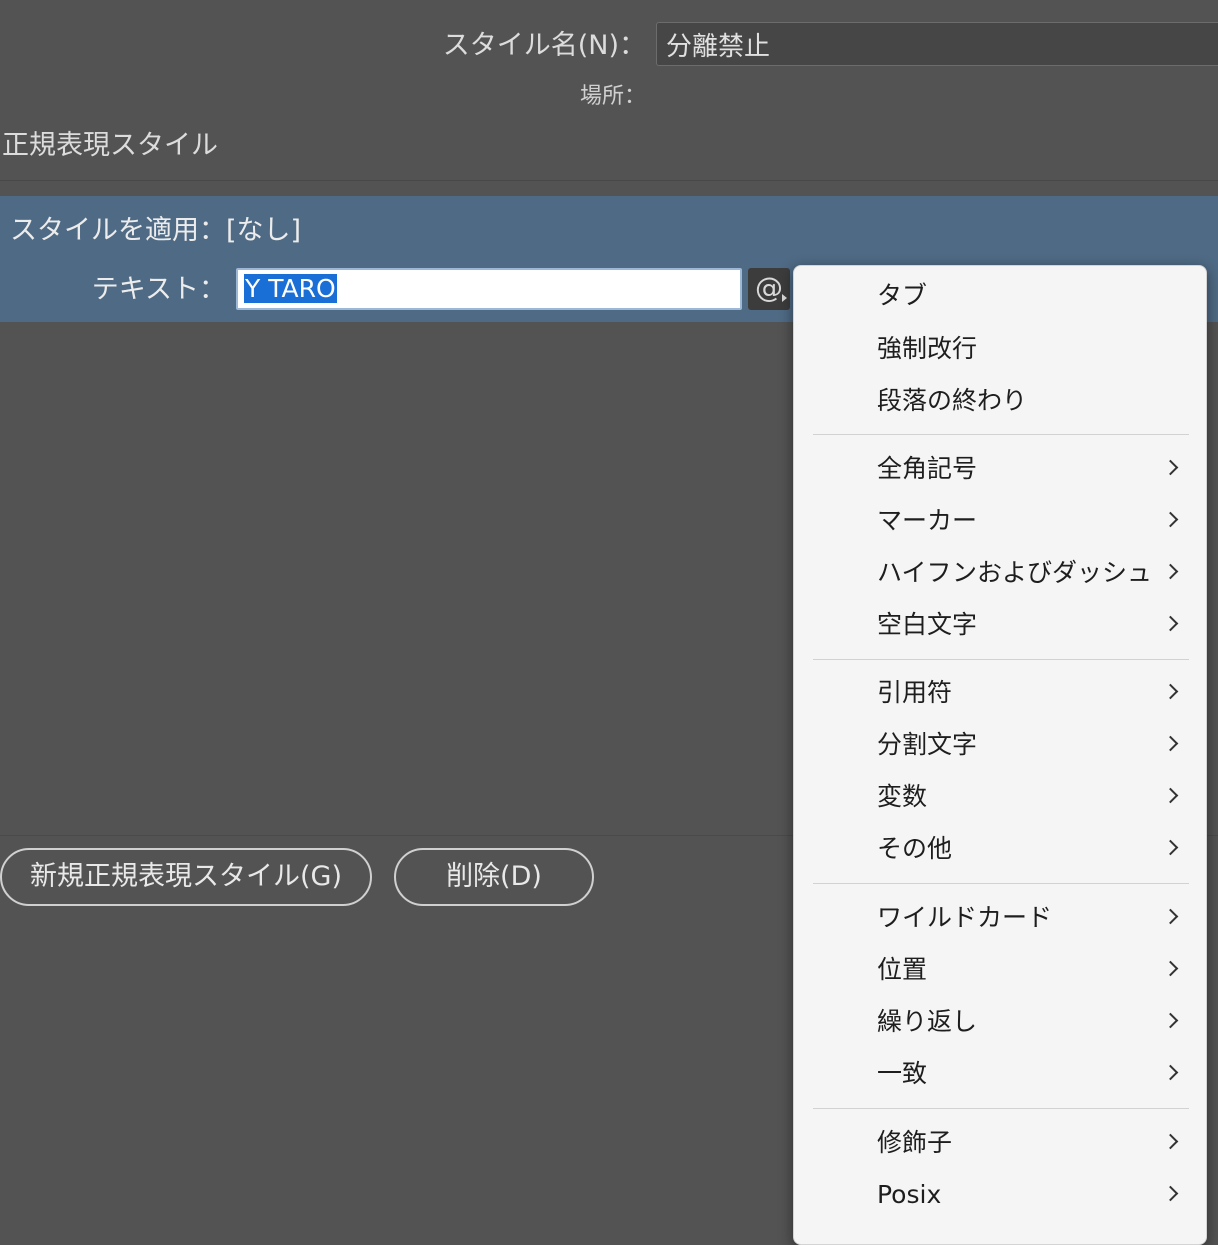 The image size is (1218, 1245). I want to click on apply-style-label: スタイルを適用：[なし], so click(155, 231).